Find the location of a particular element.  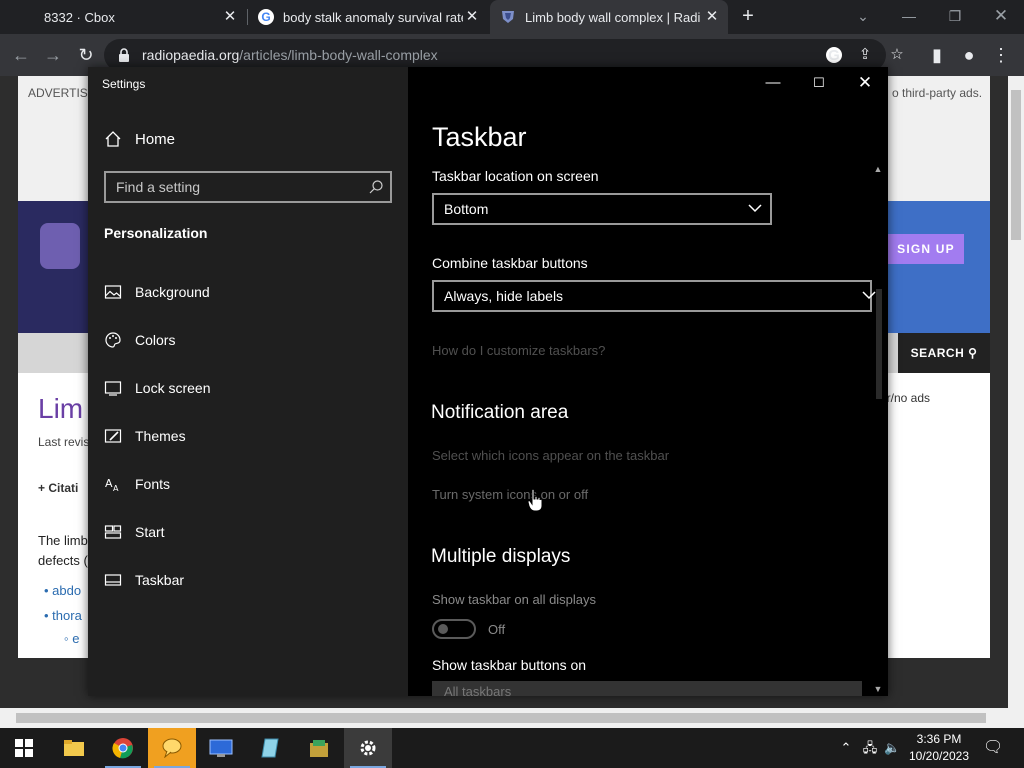

vertical-scrollbar is located at coordinates (1016, 392).